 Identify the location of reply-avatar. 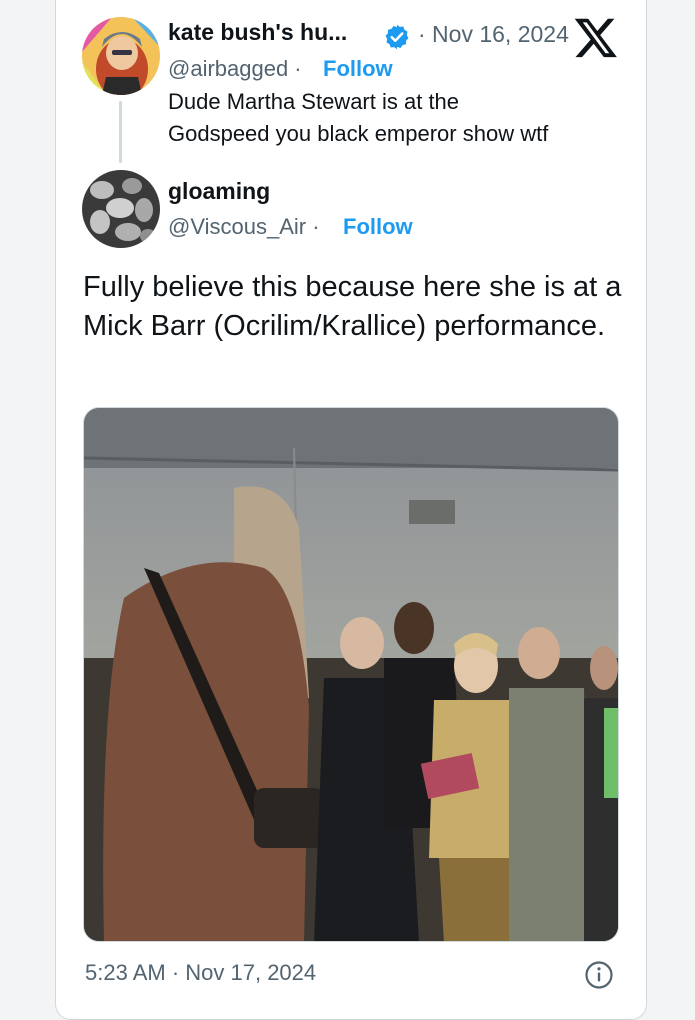
(121, 209).